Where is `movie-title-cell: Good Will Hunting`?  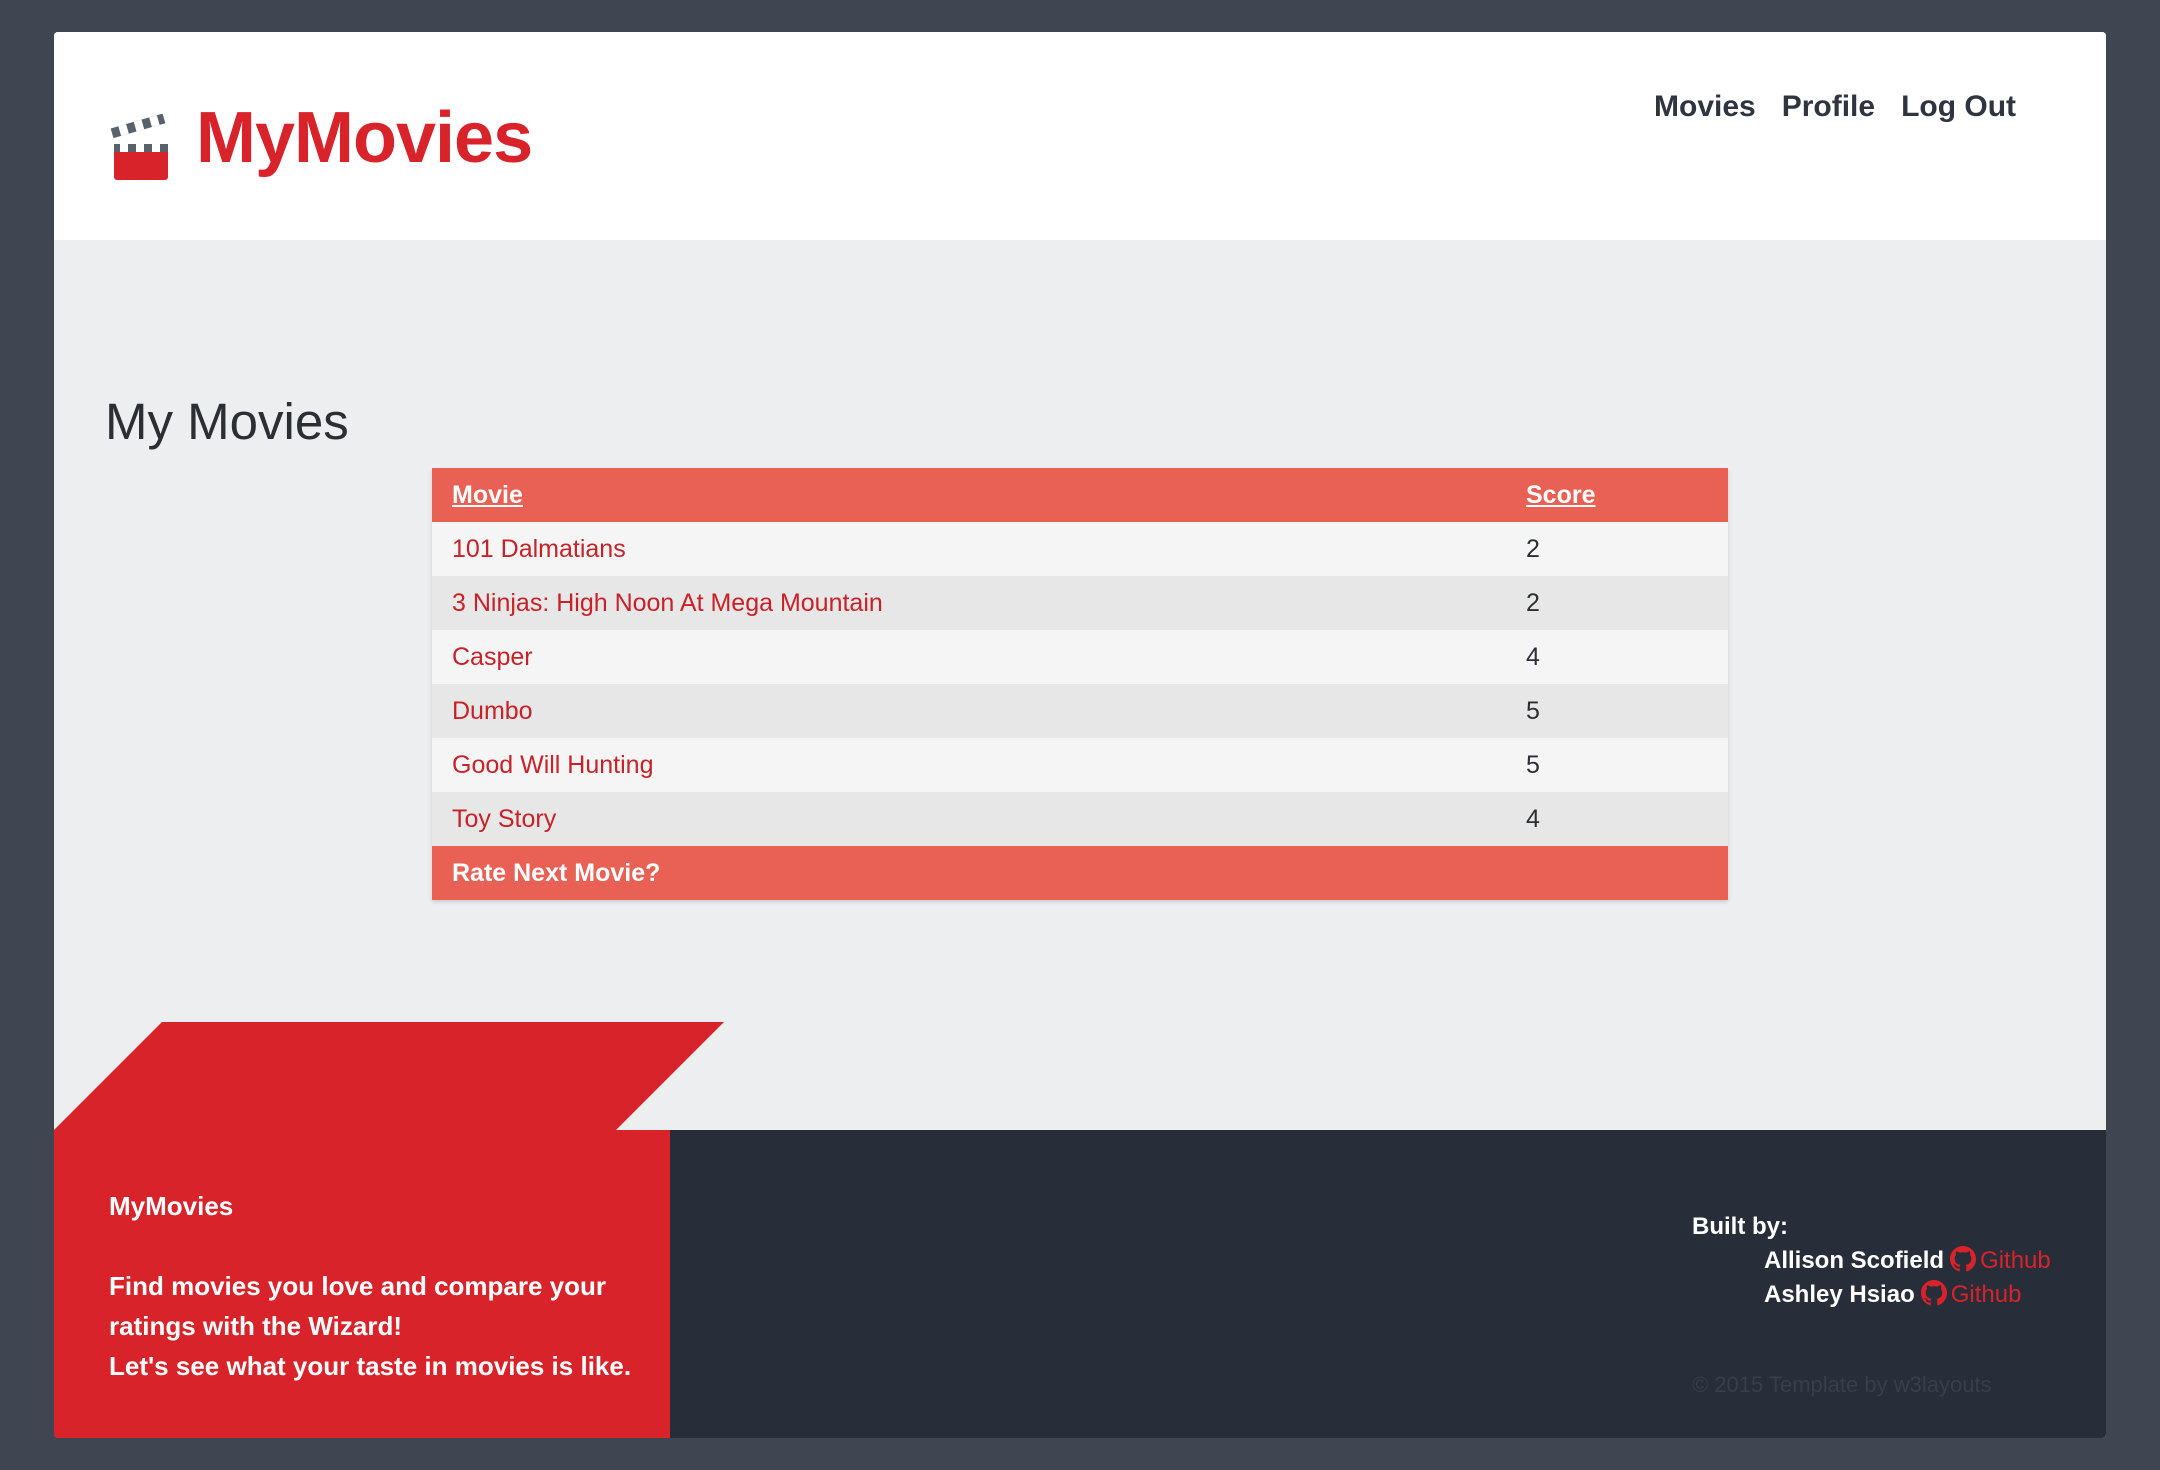 movie-title-cell: Good Will Hunting is located at coordinates (969, 765).